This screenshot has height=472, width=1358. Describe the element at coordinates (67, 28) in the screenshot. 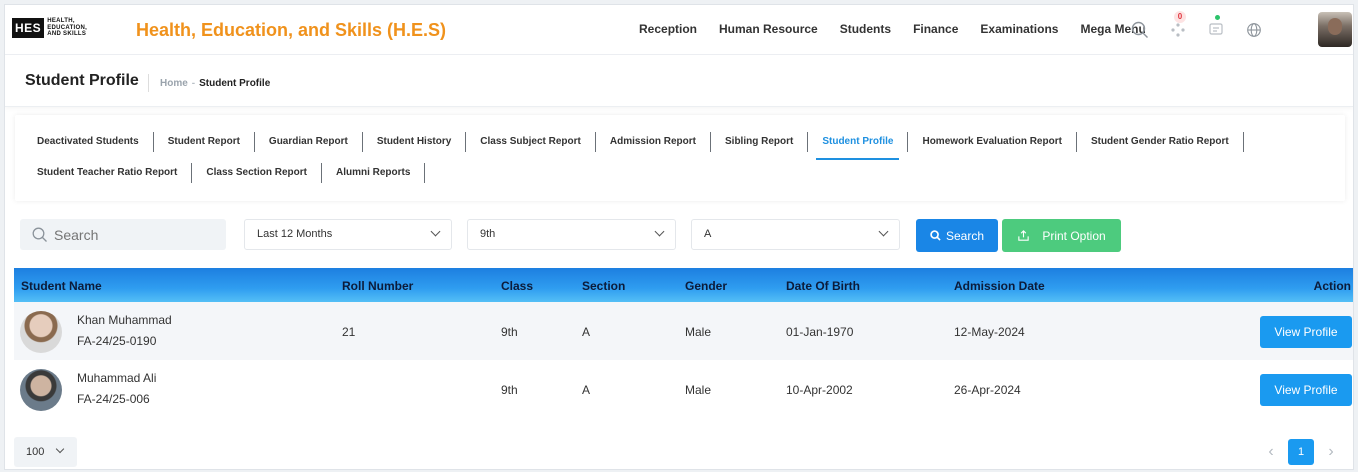

I see `logo-words: HEALTH, EDUCATION, AND SKILLS` at that location.